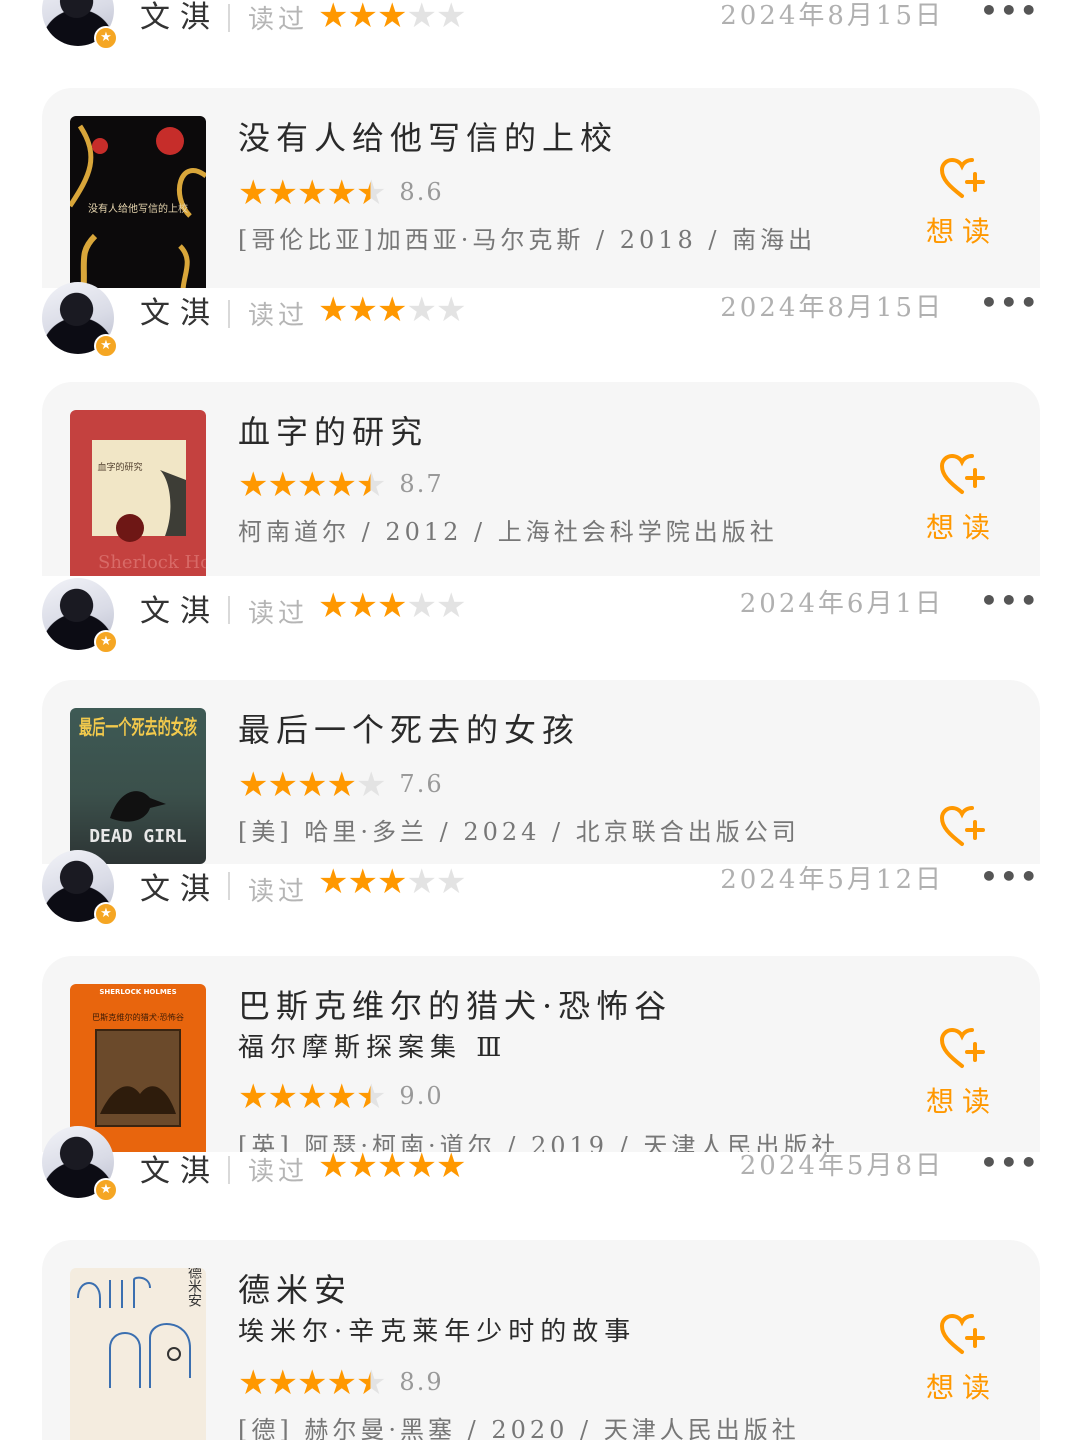 The height and width of the screenshot is (1440, 1080). I want to click on book-rating: ★★★★★ 7.6, so click(341, 784).